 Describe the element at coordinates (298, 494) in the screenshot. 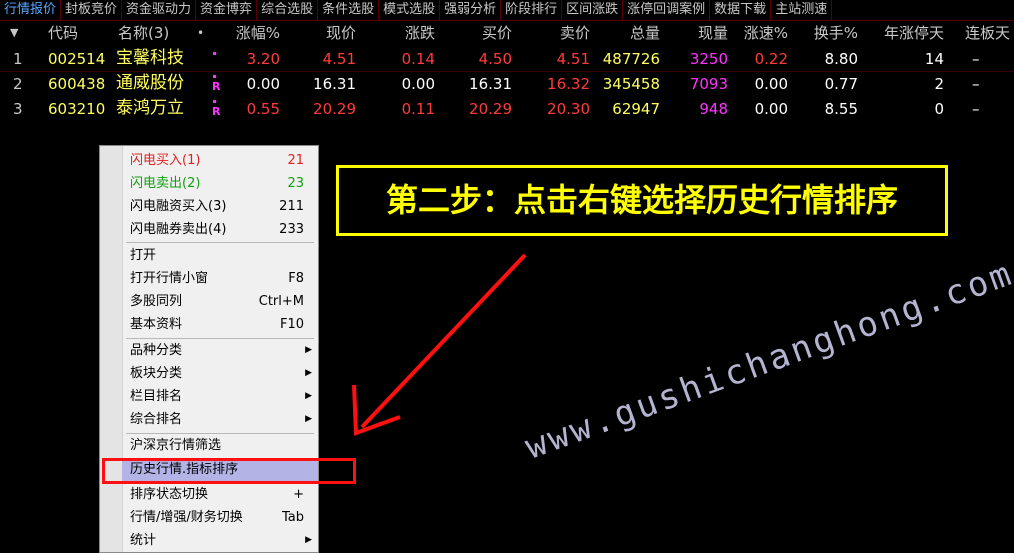

I see `menu-item-shortcut: +` at that location.